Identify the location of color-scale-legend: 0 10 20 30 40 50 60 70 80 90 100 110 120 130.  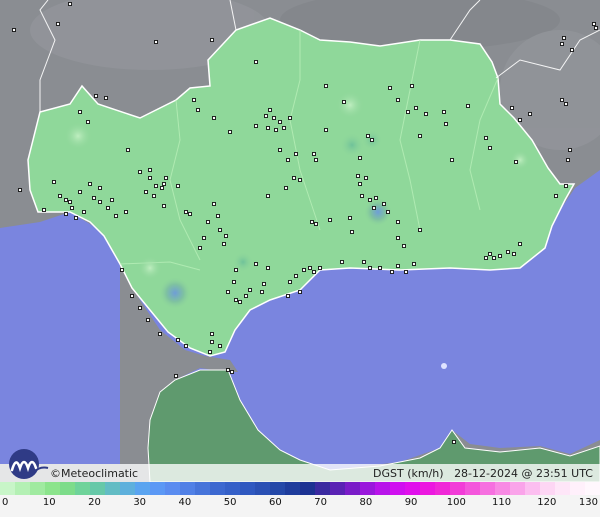
(300, 499).